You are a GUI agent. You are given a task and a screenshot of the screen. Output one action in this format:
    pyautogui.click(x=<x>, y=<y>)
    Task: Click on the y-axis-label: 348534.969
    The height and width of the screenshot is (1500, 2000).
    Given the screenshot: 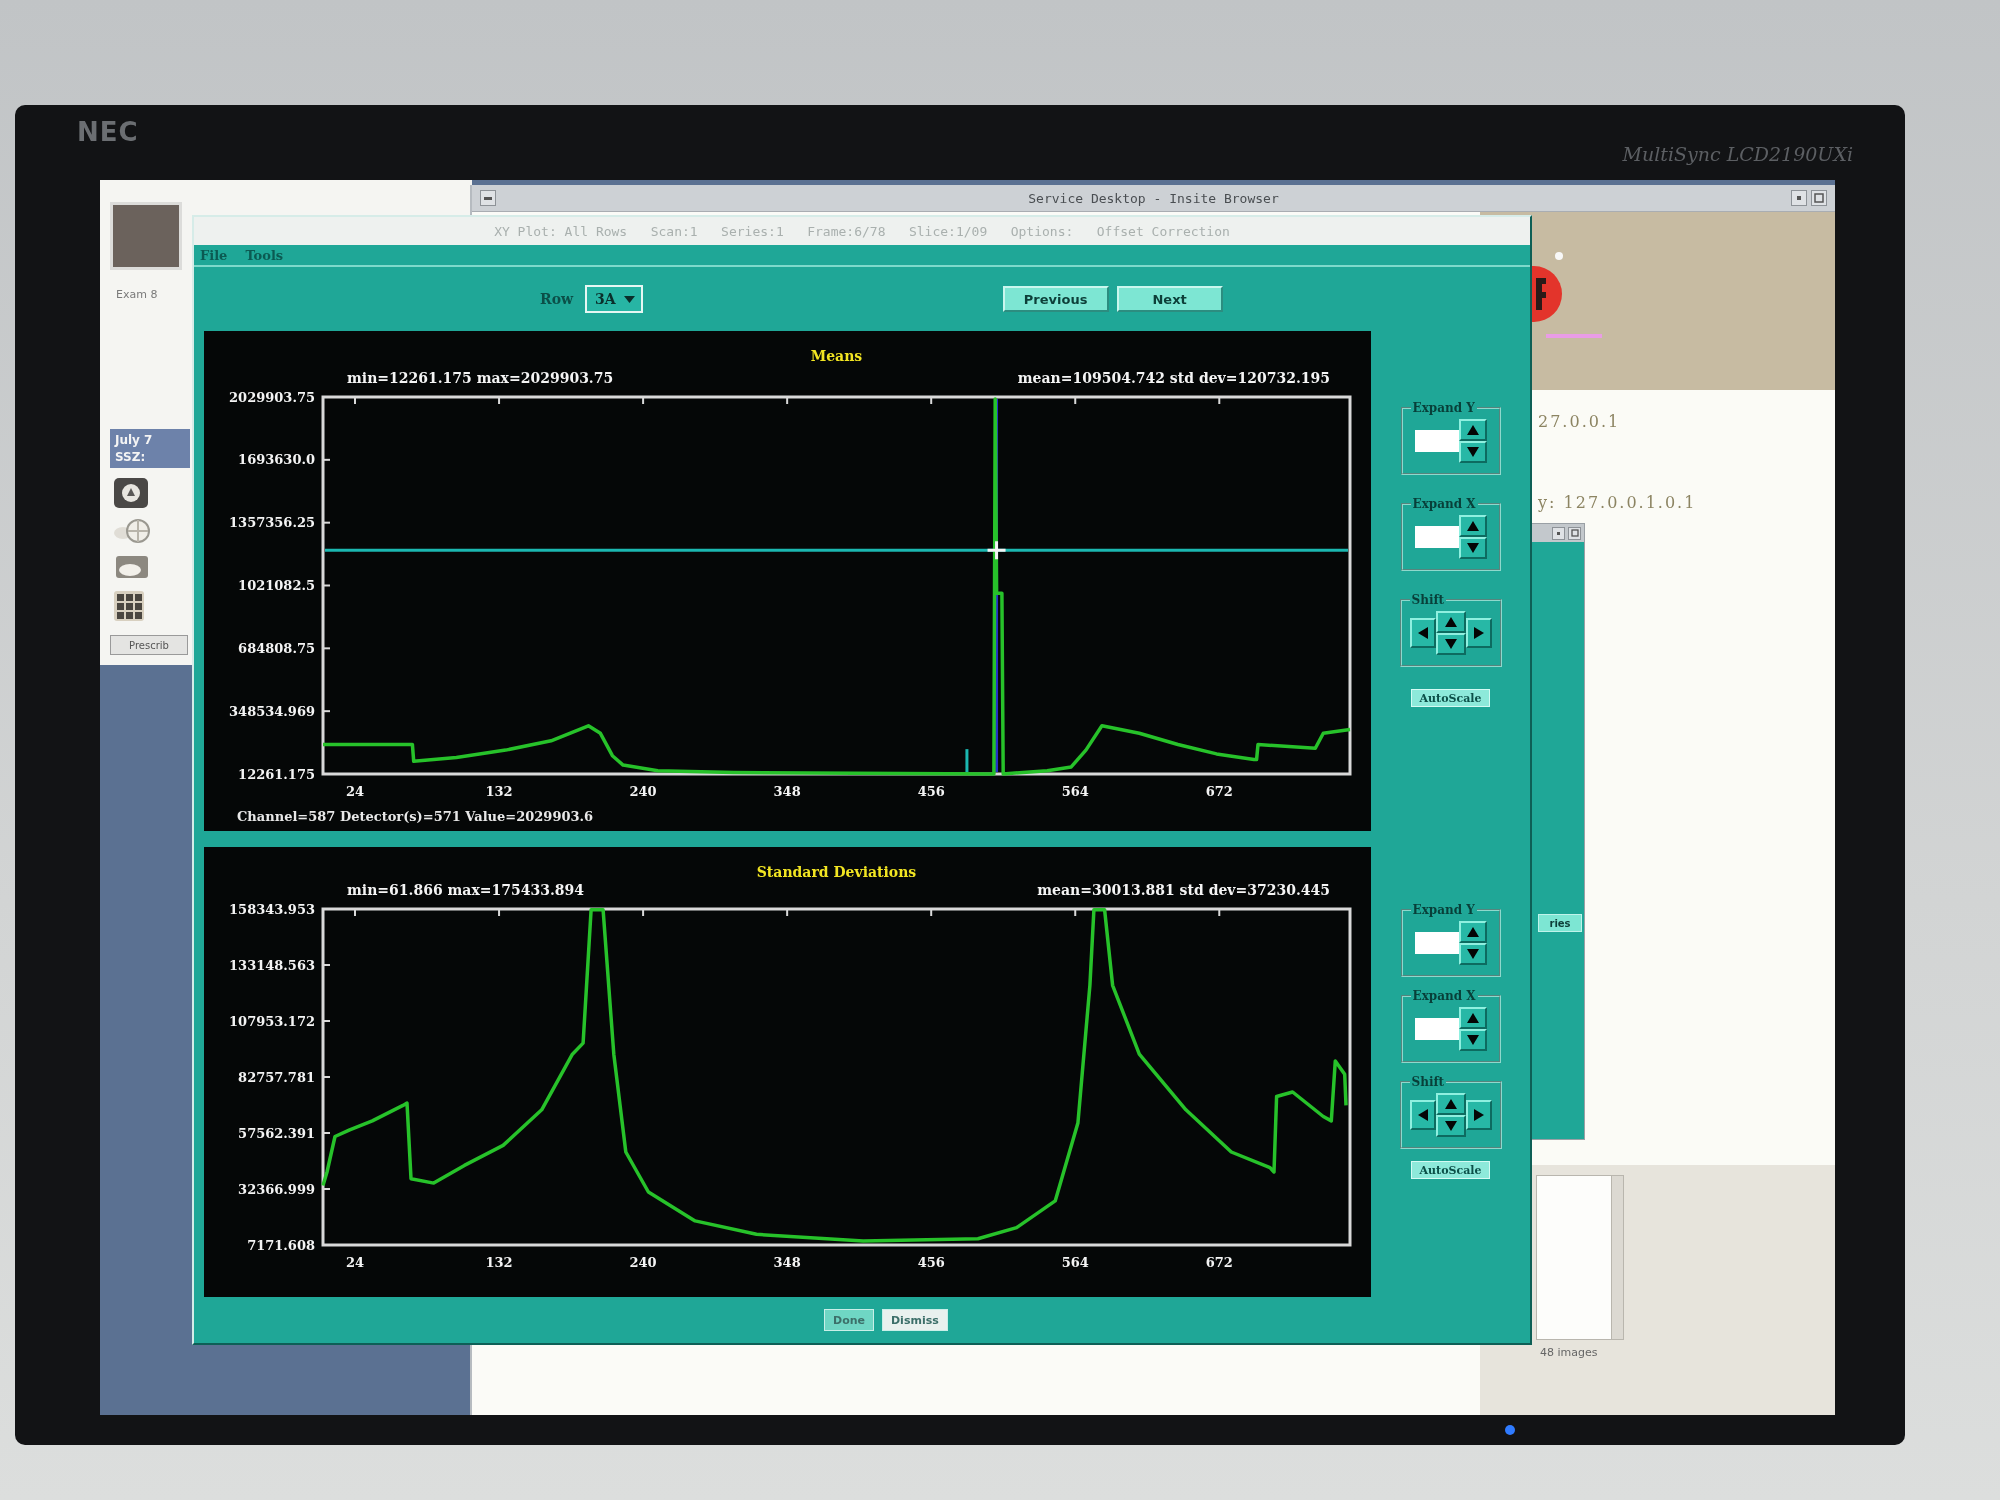 What is the action you would take?
    pyautogui.click(x=272, y=711)
    